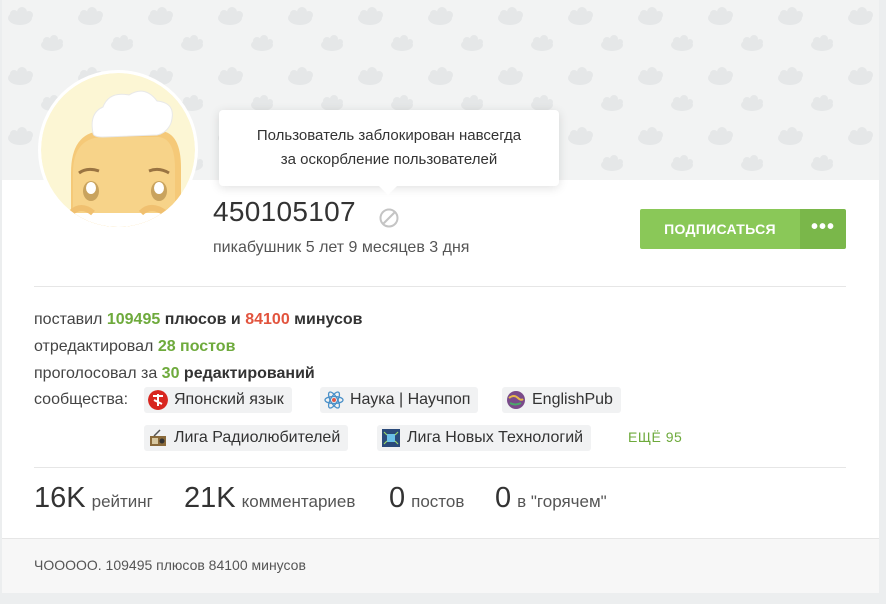 The height and width of the screenshot is (604, 886). I want to click on ban-tooltip-line2: за оскорбление пользователей, so click(389, 159).